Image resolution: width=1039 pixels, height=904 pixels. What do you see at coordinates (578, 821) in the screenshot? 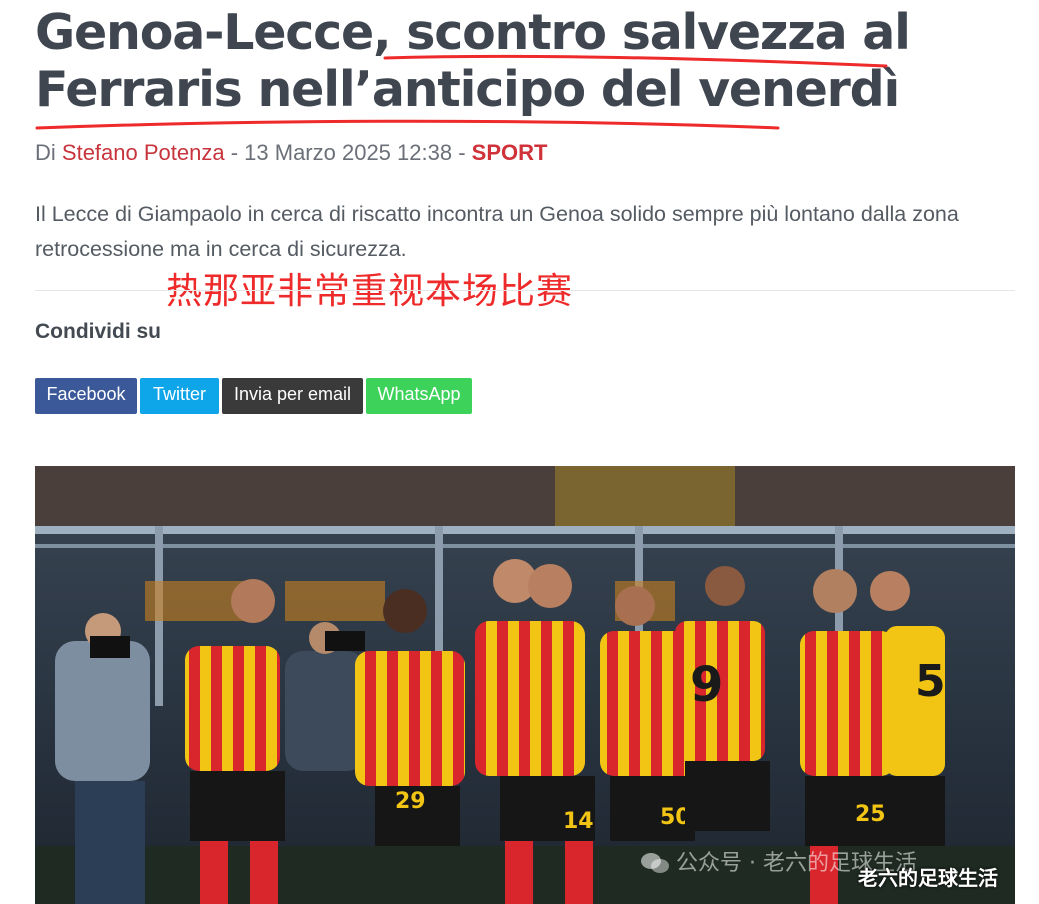
I see `jersey-number-14: 14` at bounding box center [578, 821].